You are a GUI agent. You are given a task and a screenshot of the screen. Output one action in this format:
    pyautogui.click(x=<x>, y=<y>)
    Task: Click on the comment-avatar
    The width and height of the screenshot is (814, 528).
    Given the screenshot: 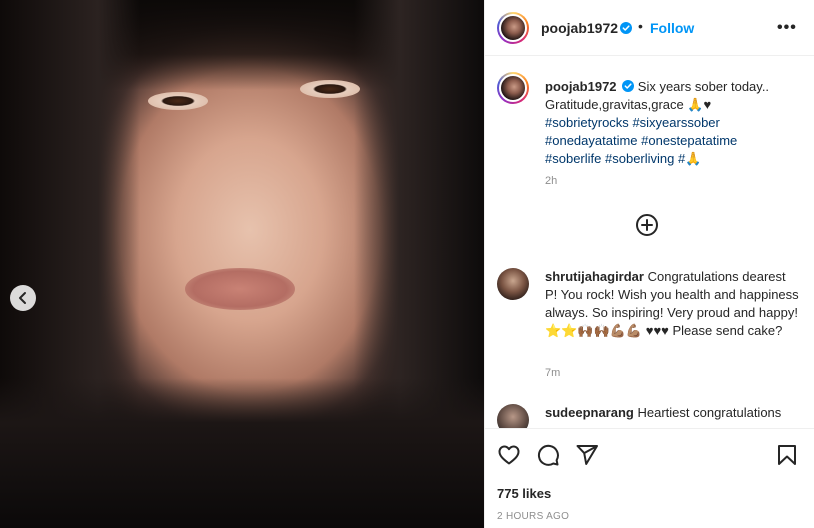 What is the action you would take?
    pyautogui.click(x=513, y=284)
    